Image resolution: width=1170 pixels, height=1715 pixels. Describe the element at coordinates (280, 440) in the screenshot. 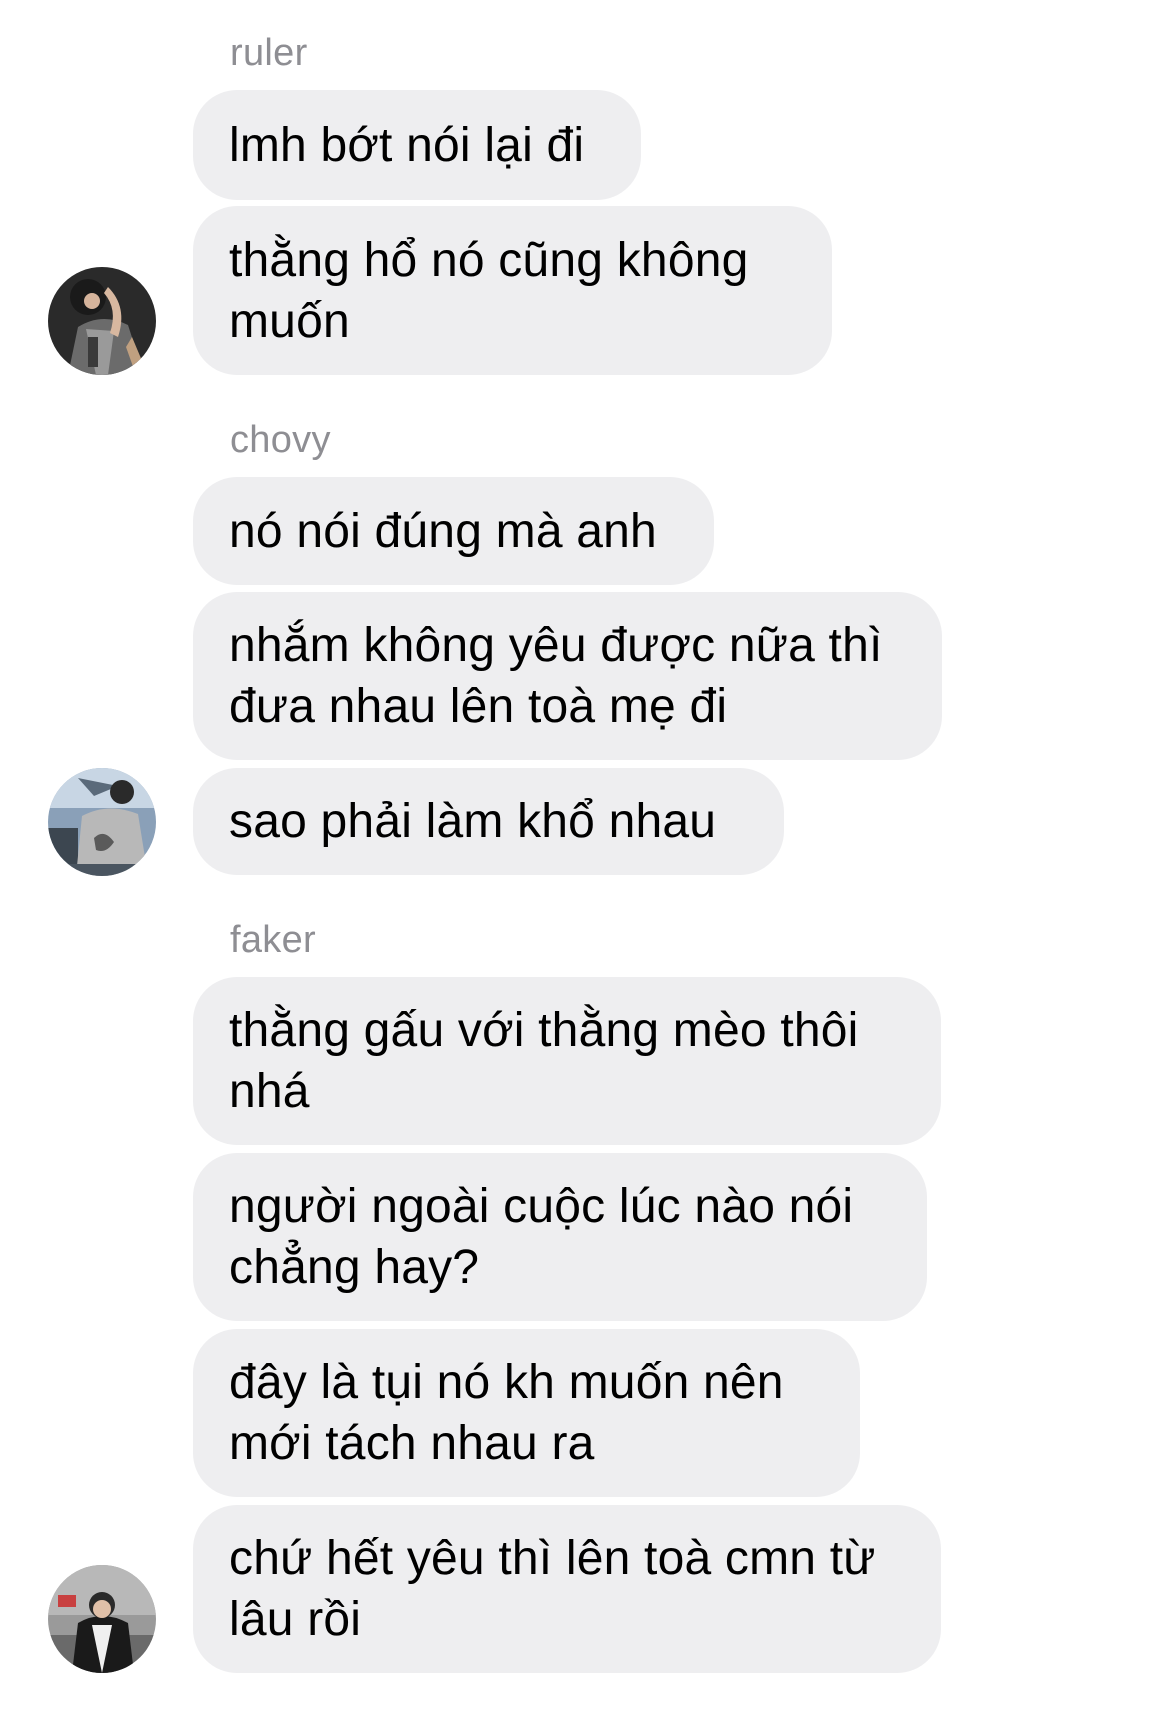

I see `sender-name: chovy` at that location.